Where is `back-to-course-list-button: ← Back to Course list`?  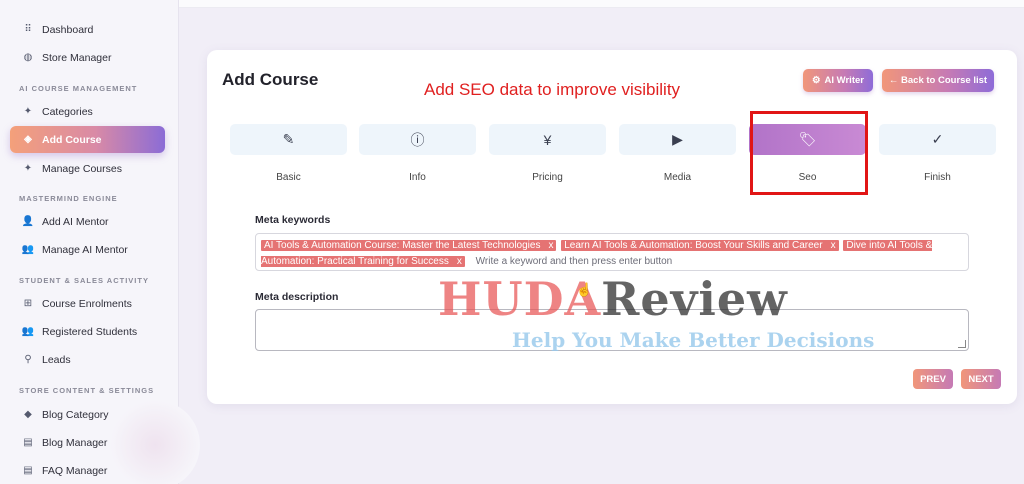
back-to-course-list-button: ← Back to Course list is located at coordinates (938, 80).